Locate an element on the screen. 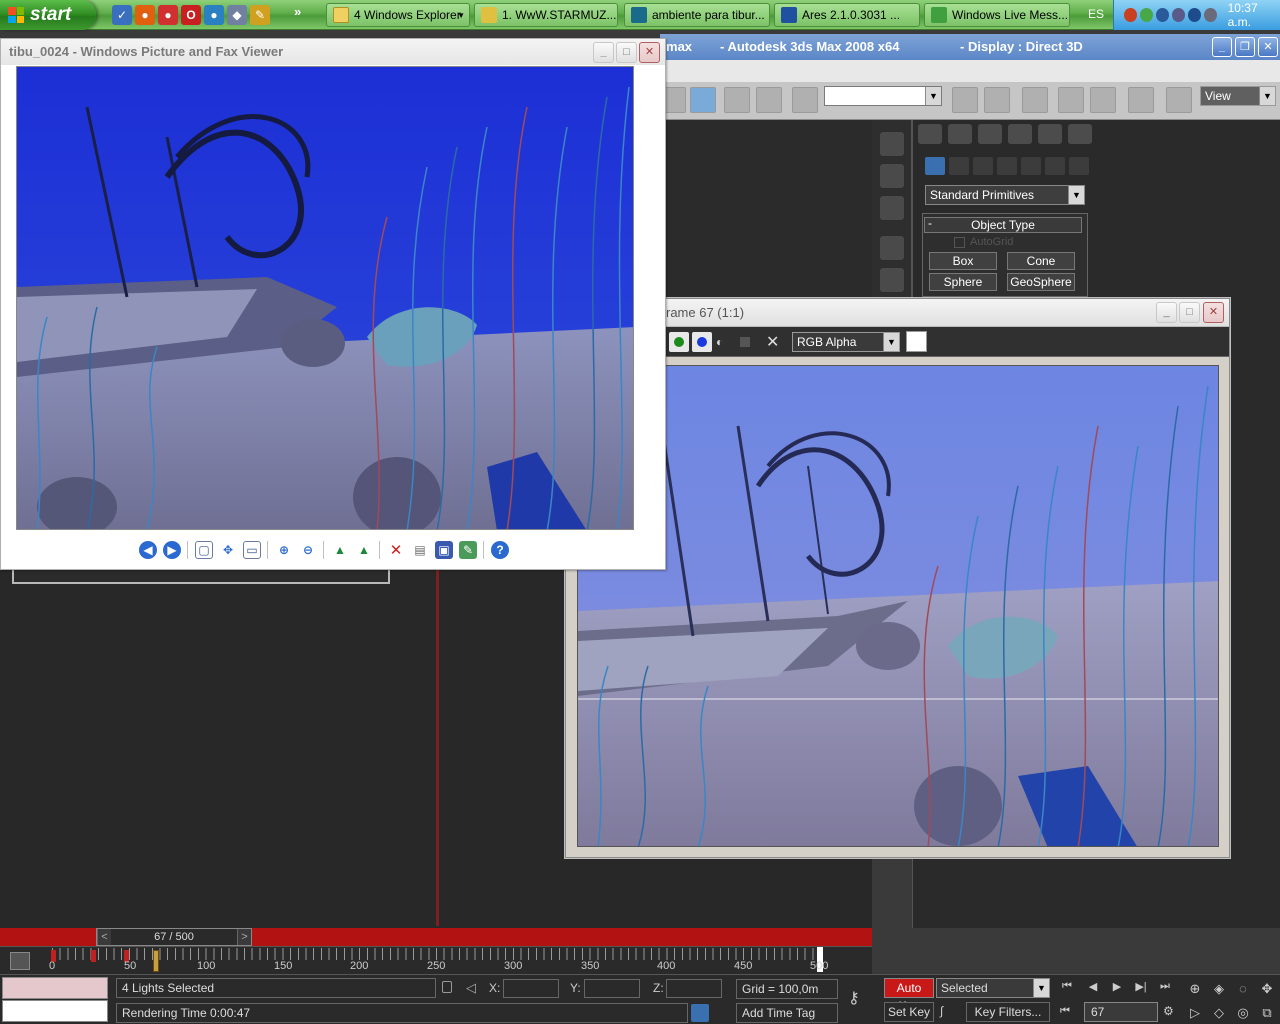  go-to-start-icon: ⏮ is located at coordinates (1067, 987).